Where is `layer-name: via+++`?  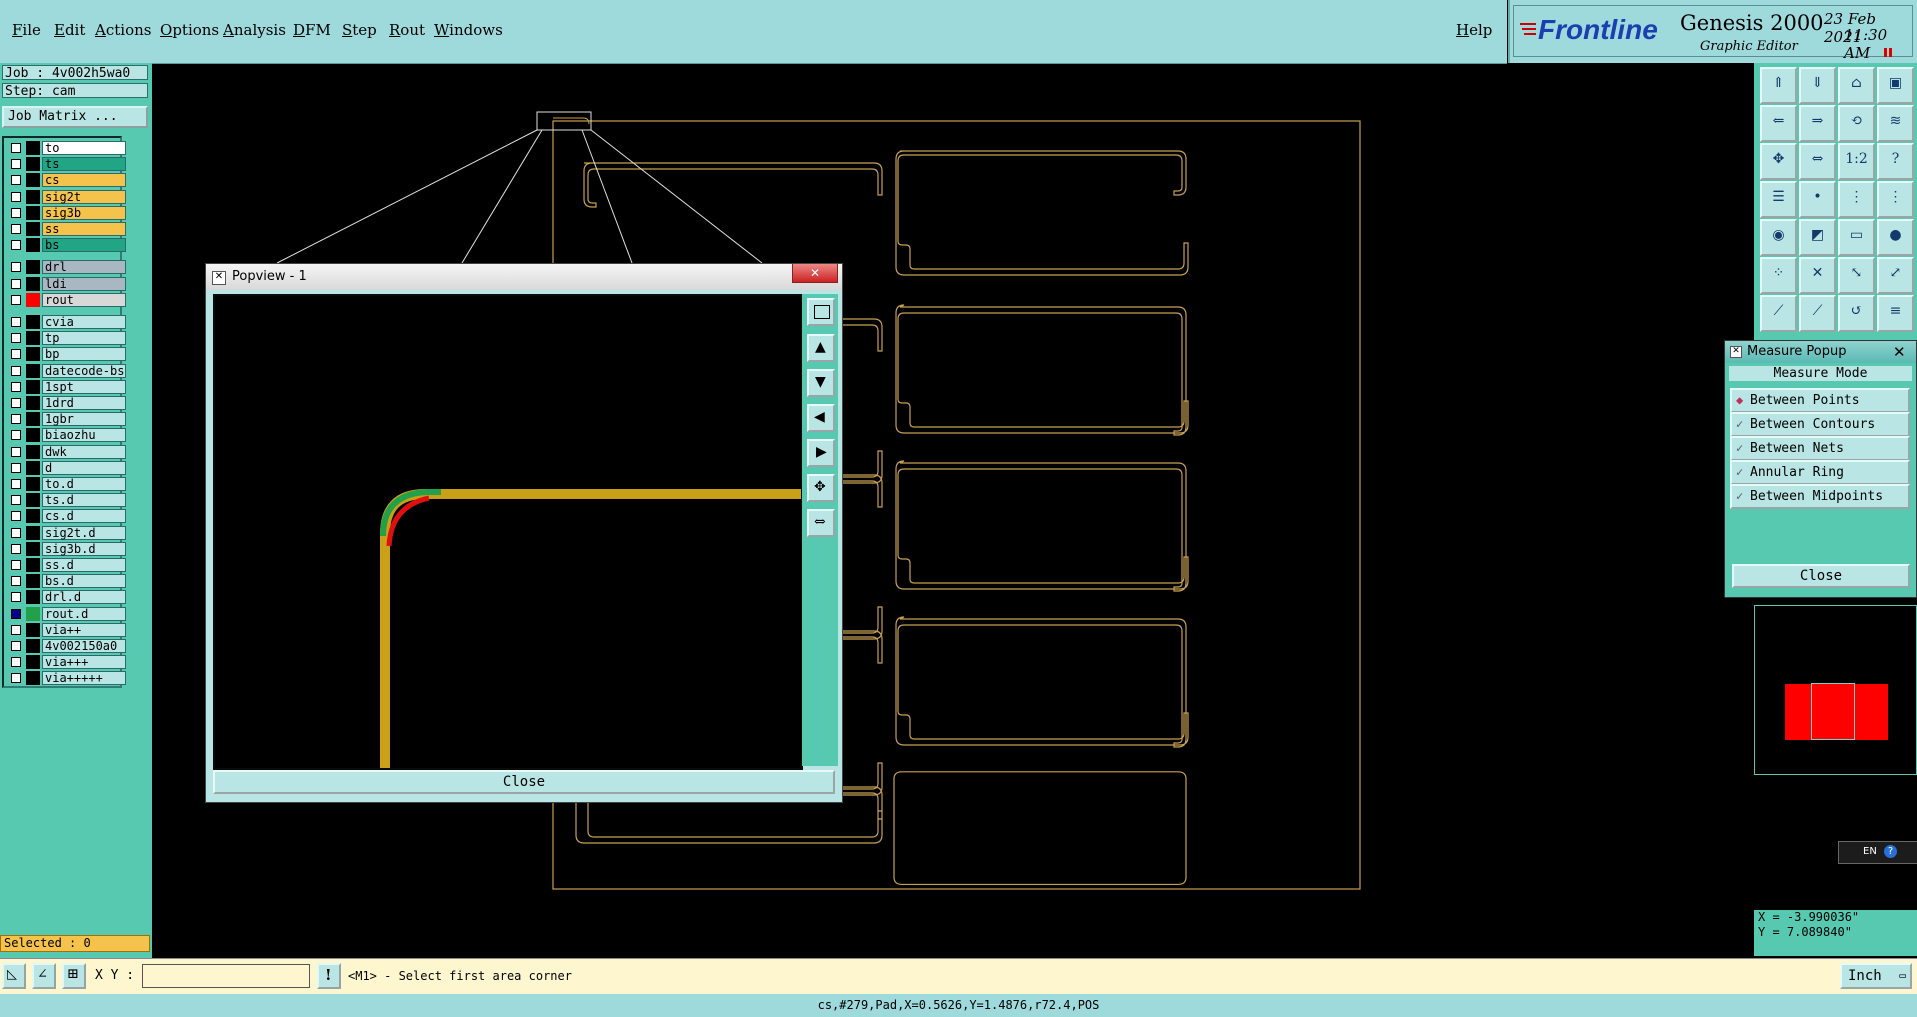
layer-name: via+++ is located at coordinates (84, 662).